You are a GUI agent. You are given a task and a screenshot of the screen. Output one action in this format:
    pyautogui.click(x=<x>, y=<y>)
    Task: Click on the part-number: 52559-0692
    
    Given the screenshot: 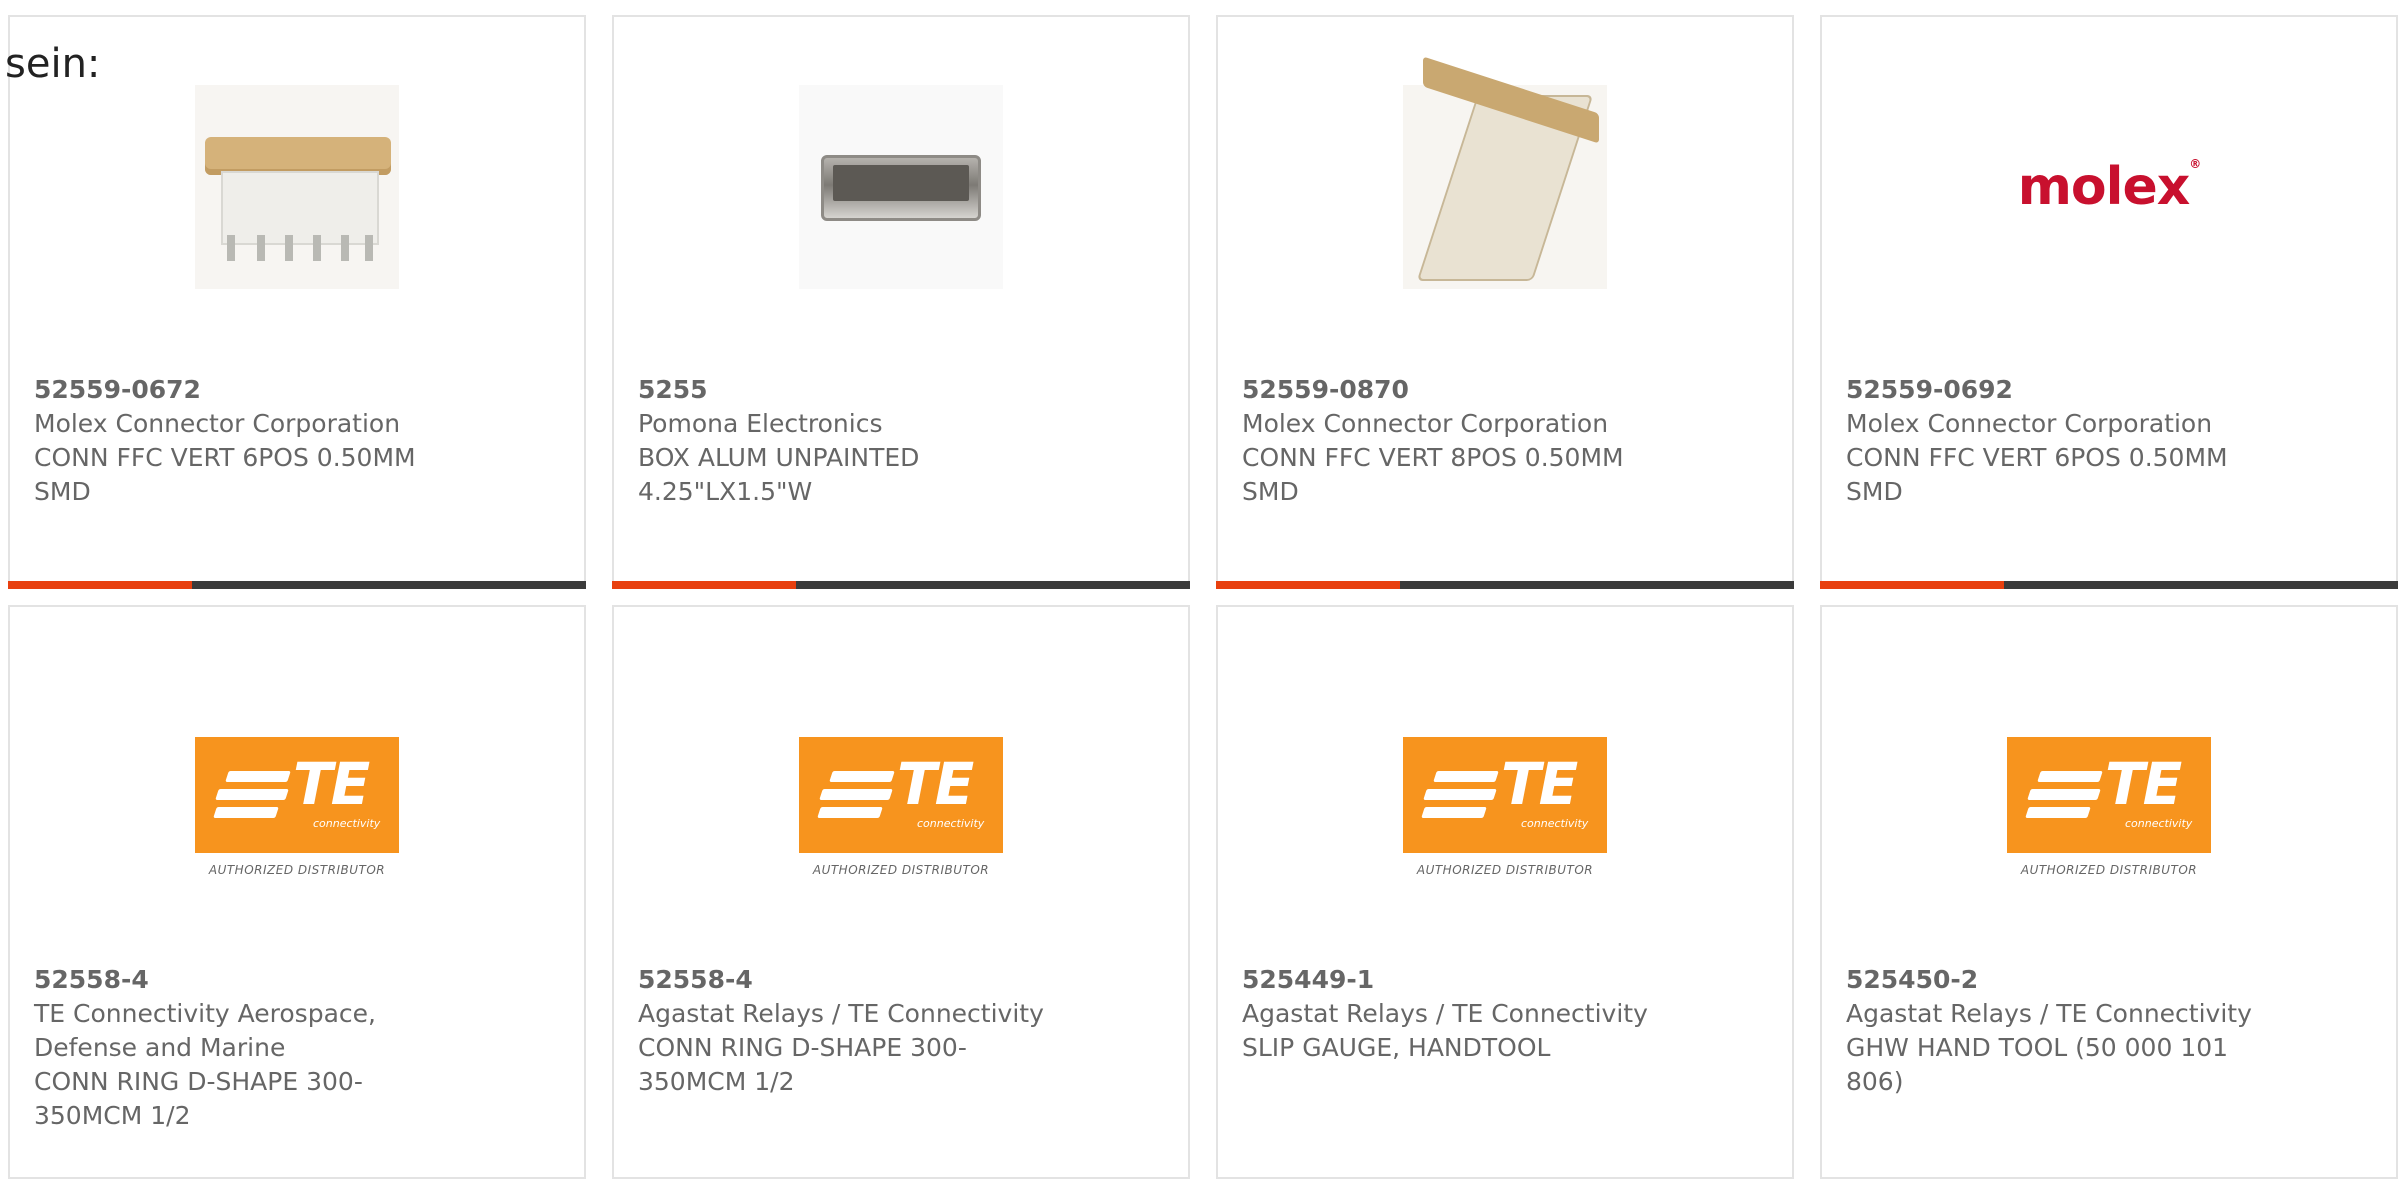 What is the action you would take?
    pyautogui.click(x=2056, y=390)
    